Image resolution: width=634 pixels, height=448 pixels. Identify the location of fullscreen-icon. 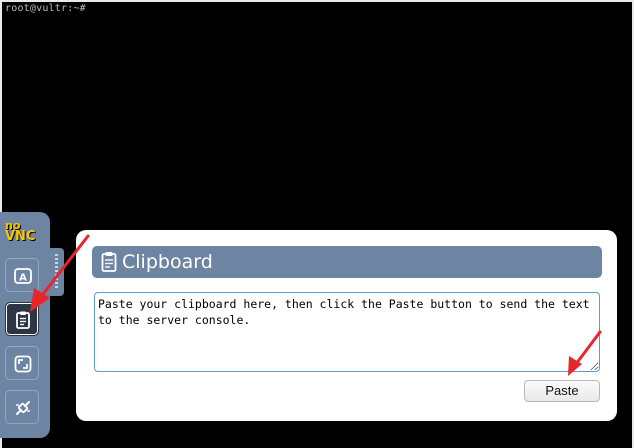
(23, 364).